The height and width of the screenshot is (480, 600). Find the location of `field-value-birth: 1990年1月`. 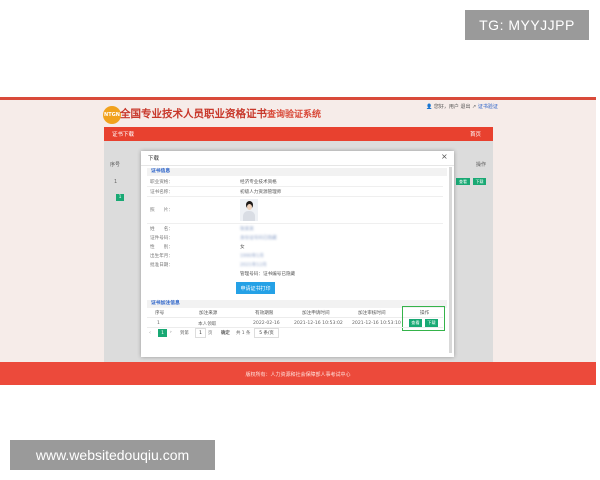

field-value-birth: 1990年1月 is located at coordinates (252, 256).